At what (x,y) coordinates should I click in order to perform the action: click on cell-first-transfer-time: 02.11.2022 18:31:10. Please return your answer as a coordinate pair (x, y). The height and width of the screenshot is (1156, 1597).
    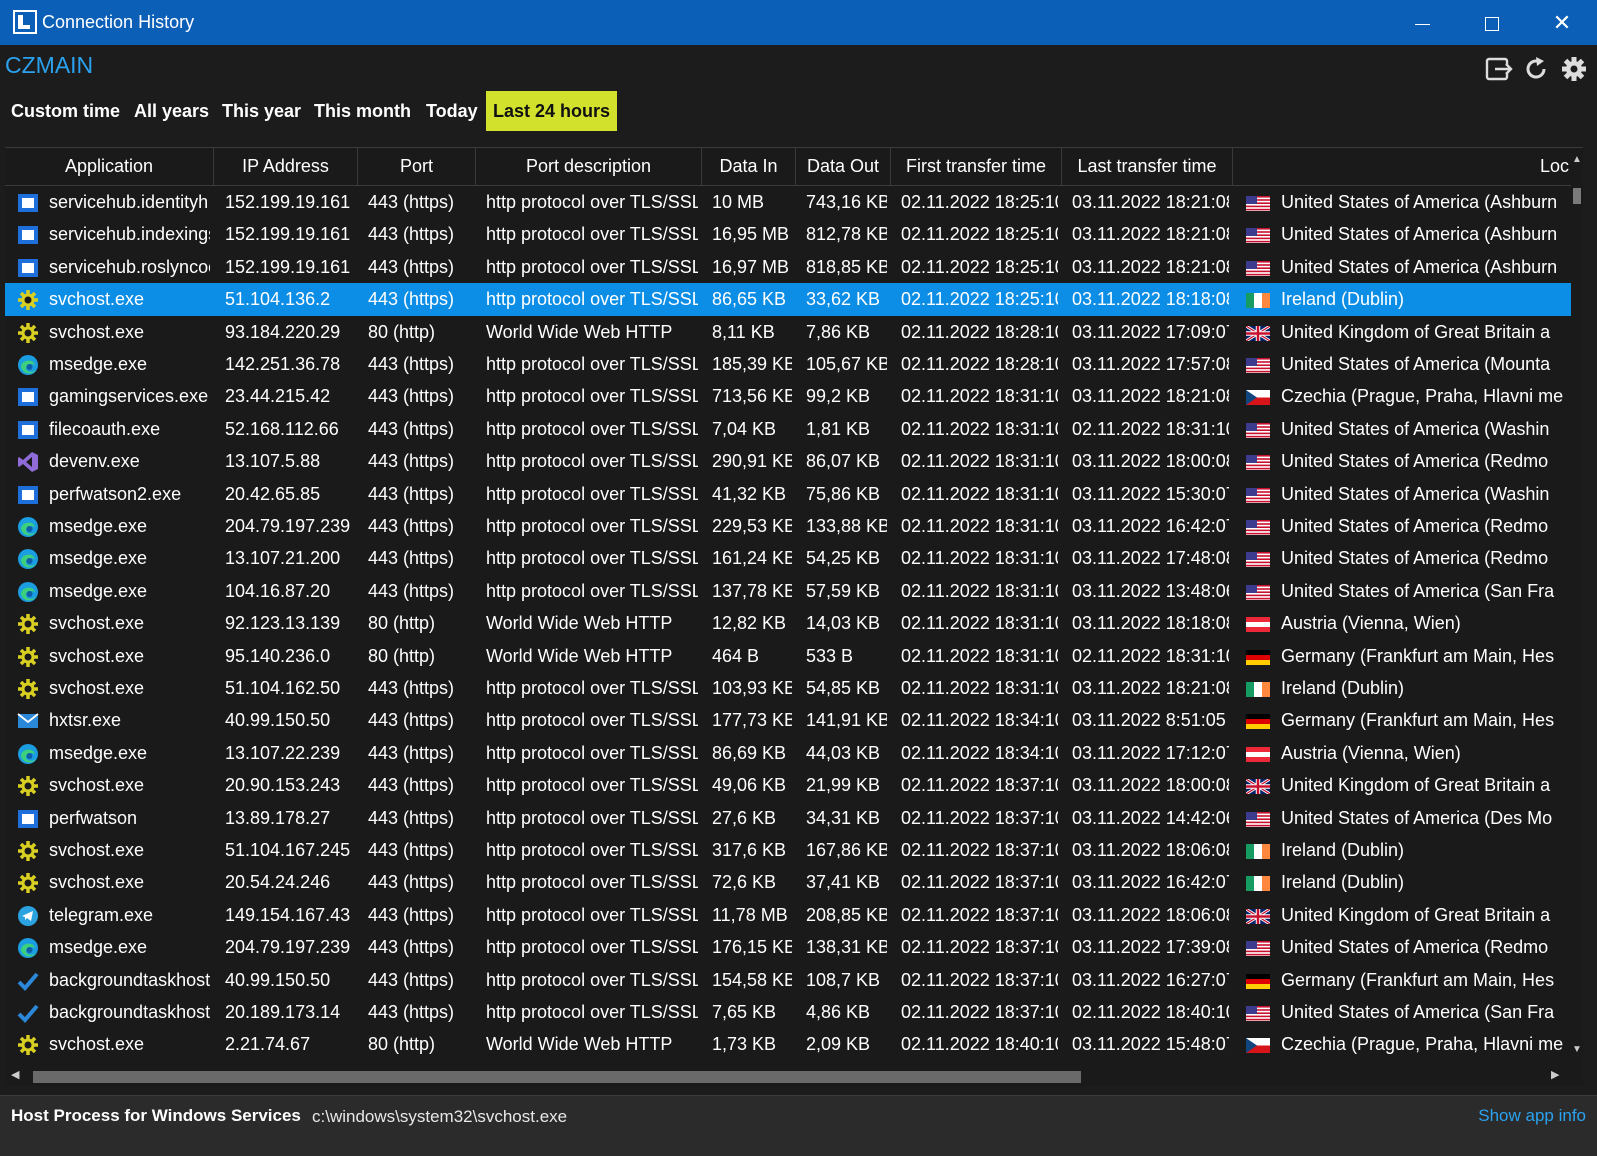
    Looking at the image, I should click on (979, 688).